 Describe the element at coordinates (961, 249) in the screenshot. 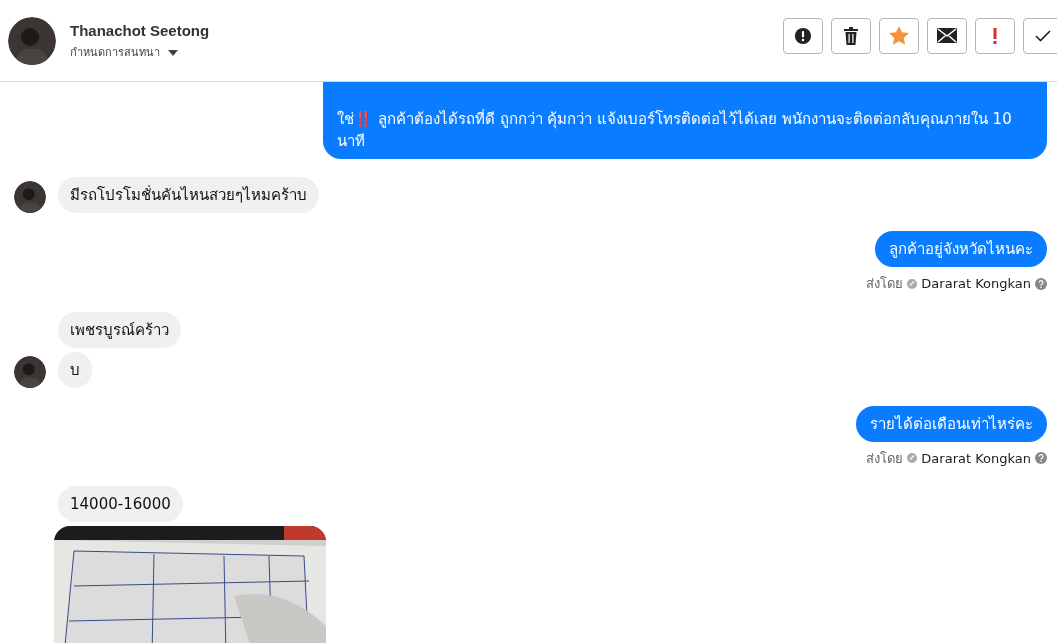

I see `sent-message: ลูกค้าอยู่จังหวัดไหนคะ` at that location.